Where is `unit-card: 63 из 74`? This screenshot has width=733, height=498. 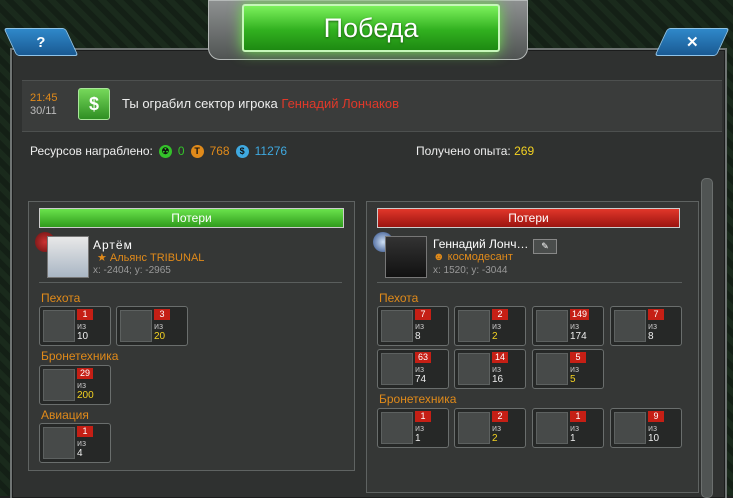
unit-card: 63 из 74 is located at coordinates (413, 369).